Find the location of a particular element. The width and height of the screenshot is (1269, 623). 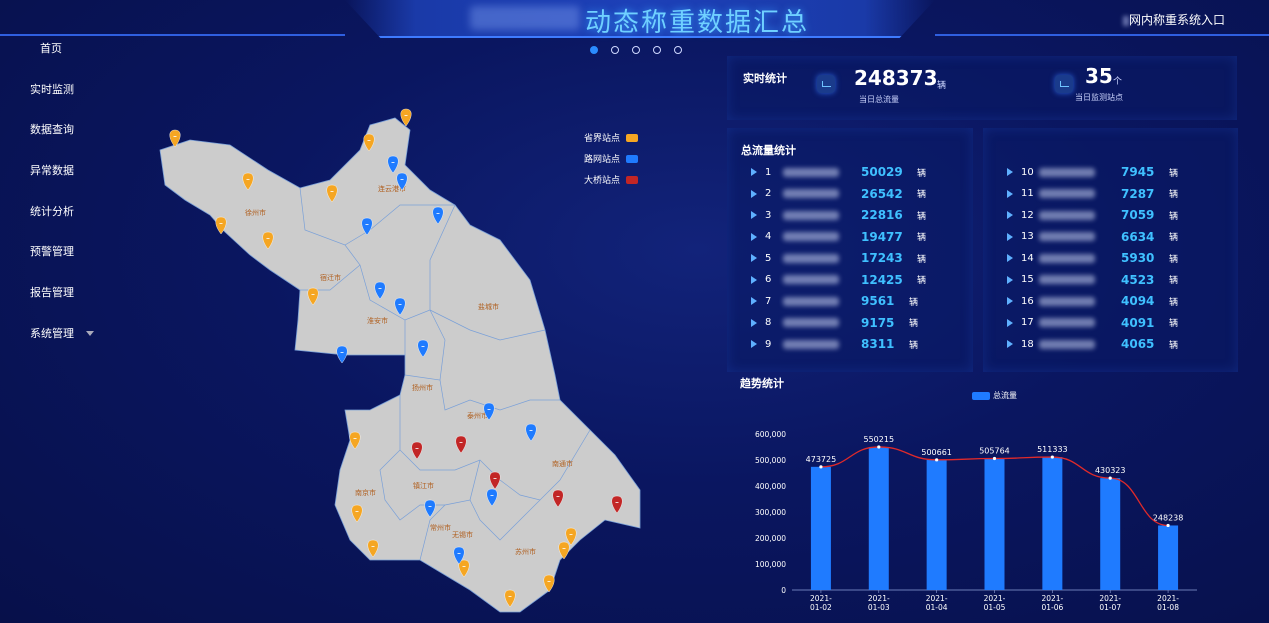

sidebar-item-label: 统计分析 is located at coordinates (52, 211).